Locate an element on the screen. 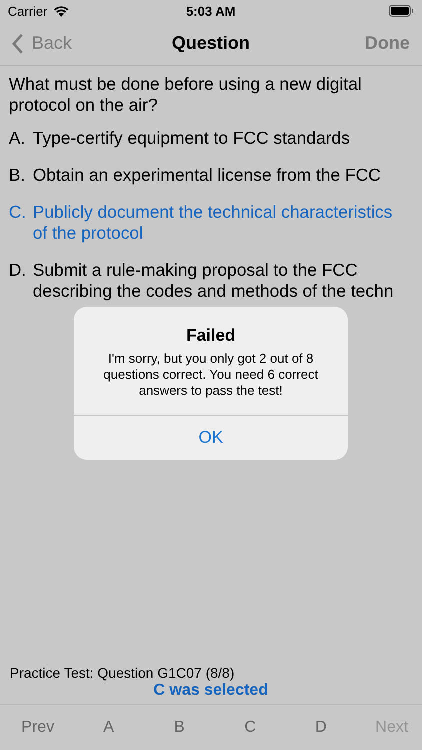 The width and height of the screenshot is (422, 750). answer-option: B. Obtain an experimental license from the FCC is located at coordinates (205, 175).